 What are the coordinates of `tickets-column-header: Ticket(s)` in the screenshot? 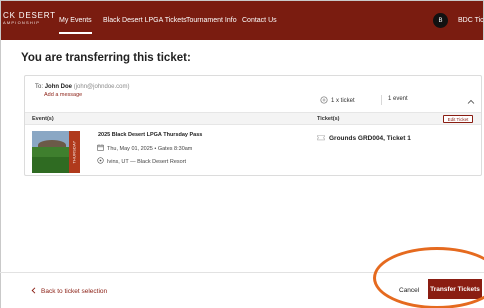 It's located at (328, 119).